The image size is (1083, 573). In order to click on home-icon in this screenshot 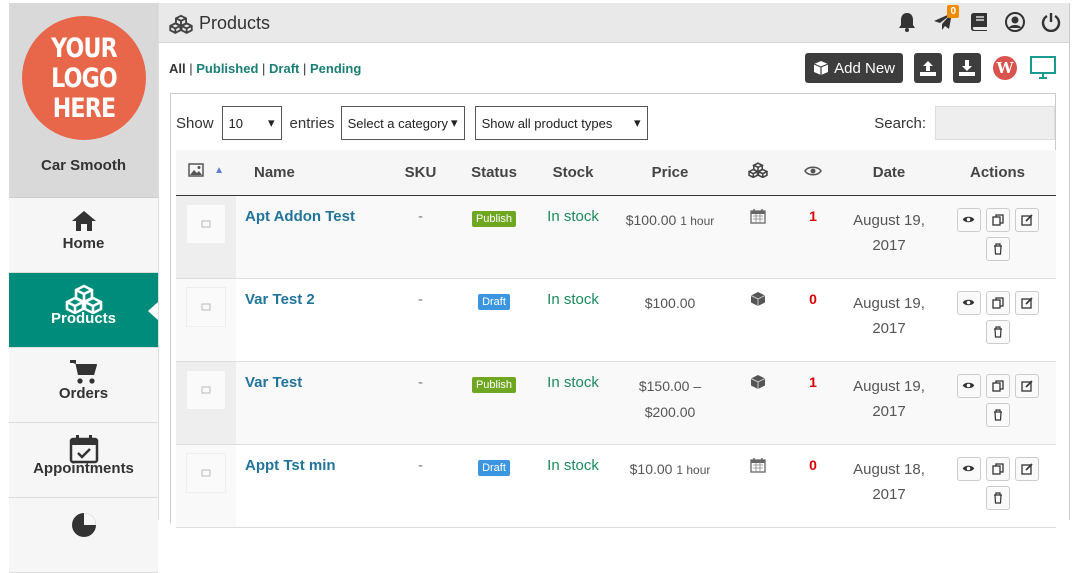, I will do `click(83, 215)`.